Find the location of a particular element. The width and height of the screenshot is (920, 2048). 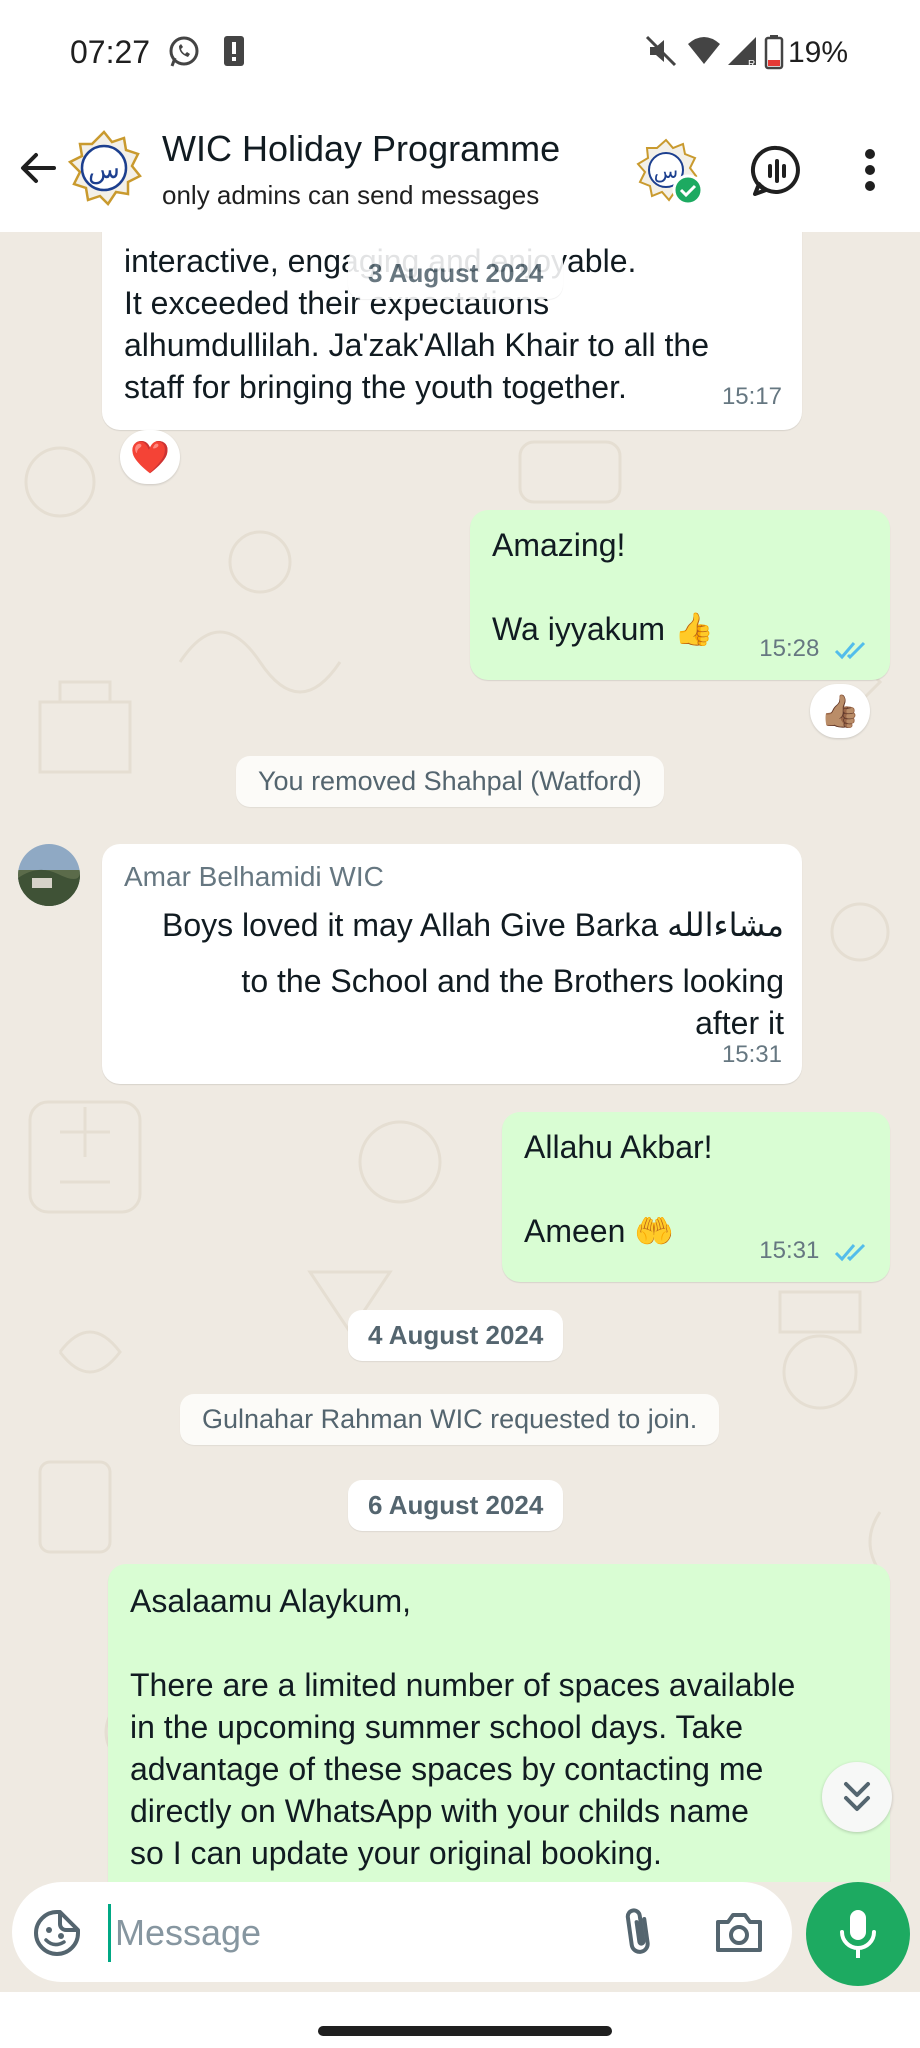

sender-avatar is located at coordinates (49, 875).